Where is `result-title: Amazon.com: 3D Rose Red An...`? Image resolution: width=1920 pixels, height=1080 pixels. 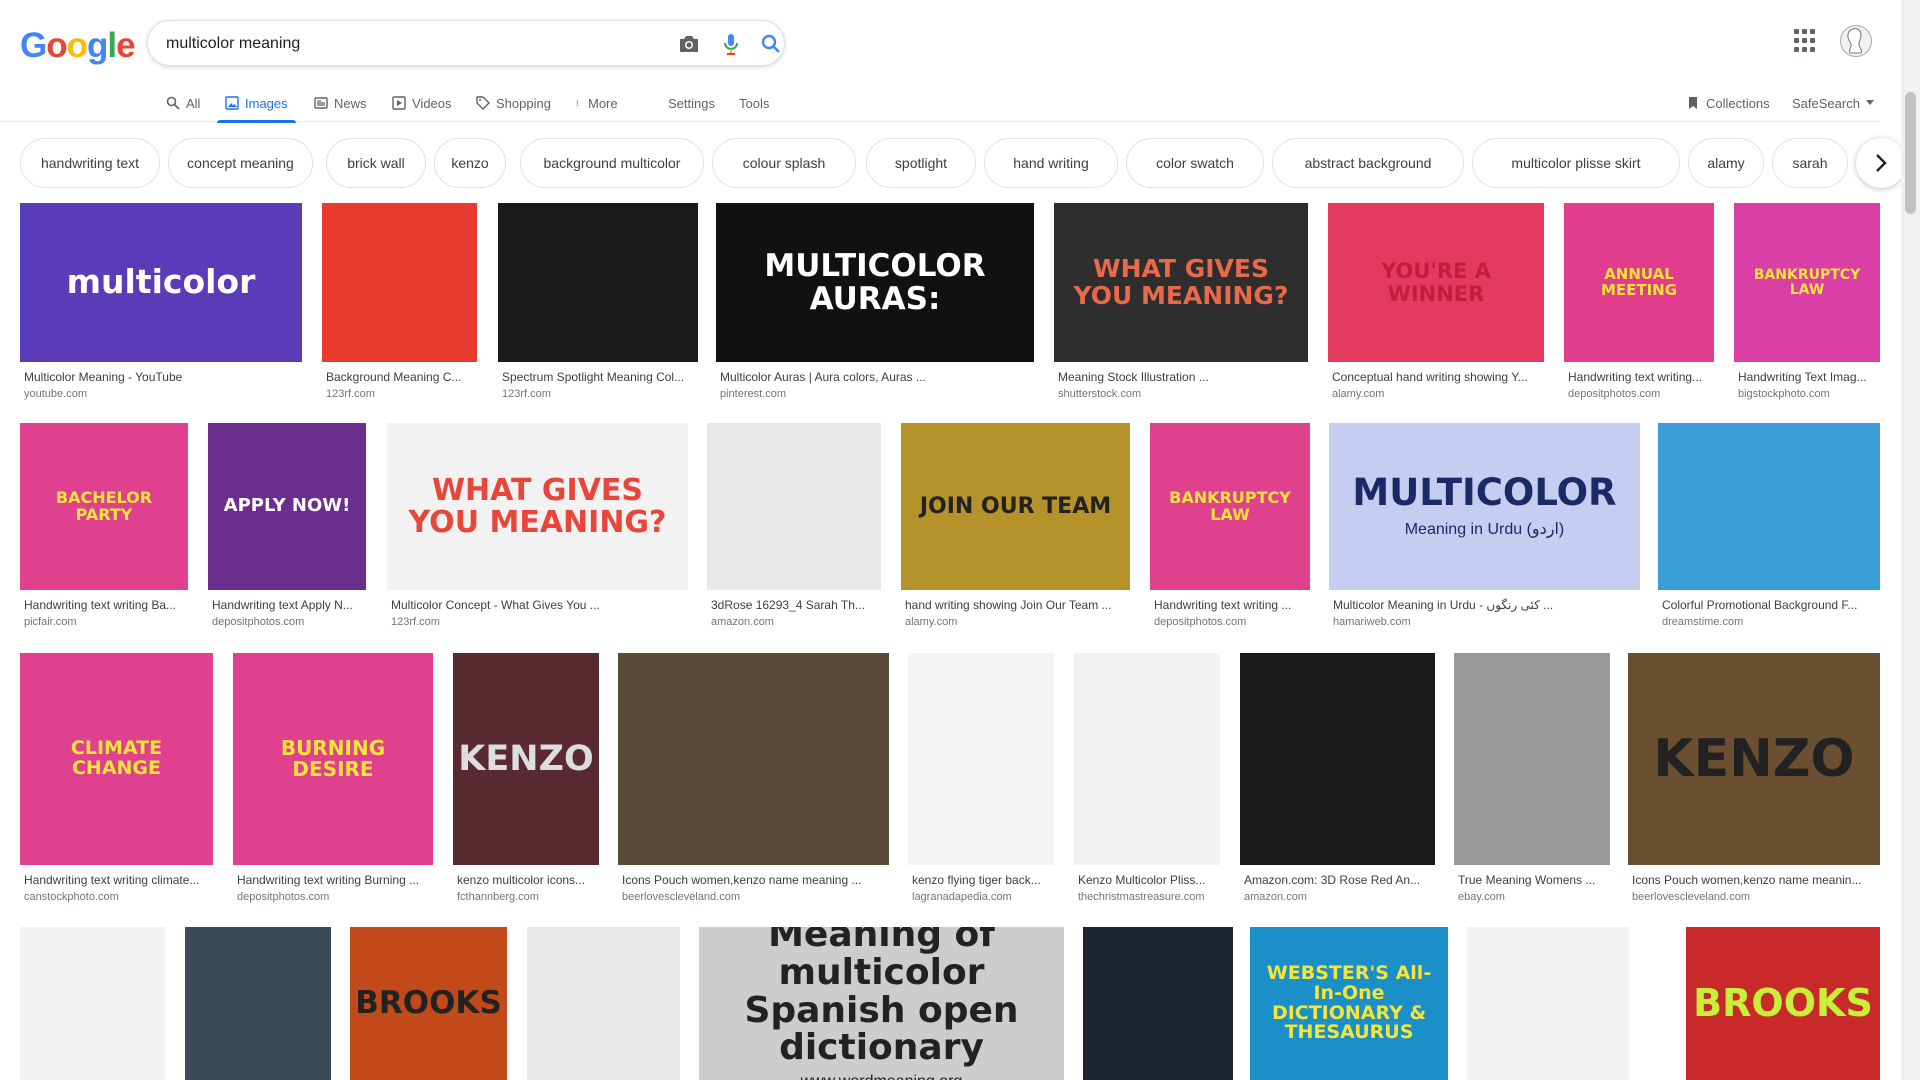
result-title: Amazon.com: 3D Rose Red An... is located at coordinates (1337, 880).